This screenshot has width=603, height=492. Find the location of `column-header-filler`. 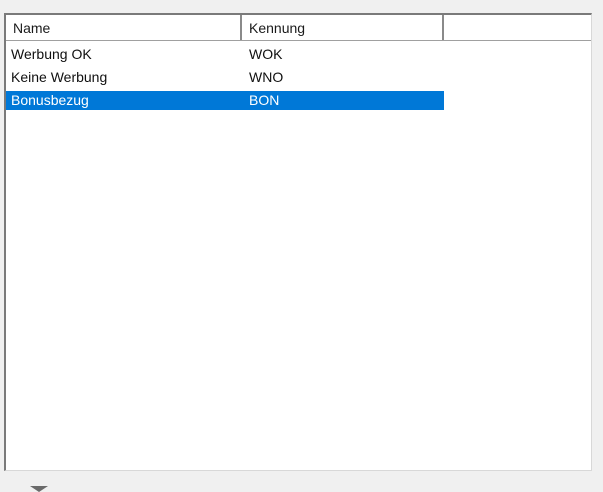

column-header-filler is located at coordinates (517, 27).